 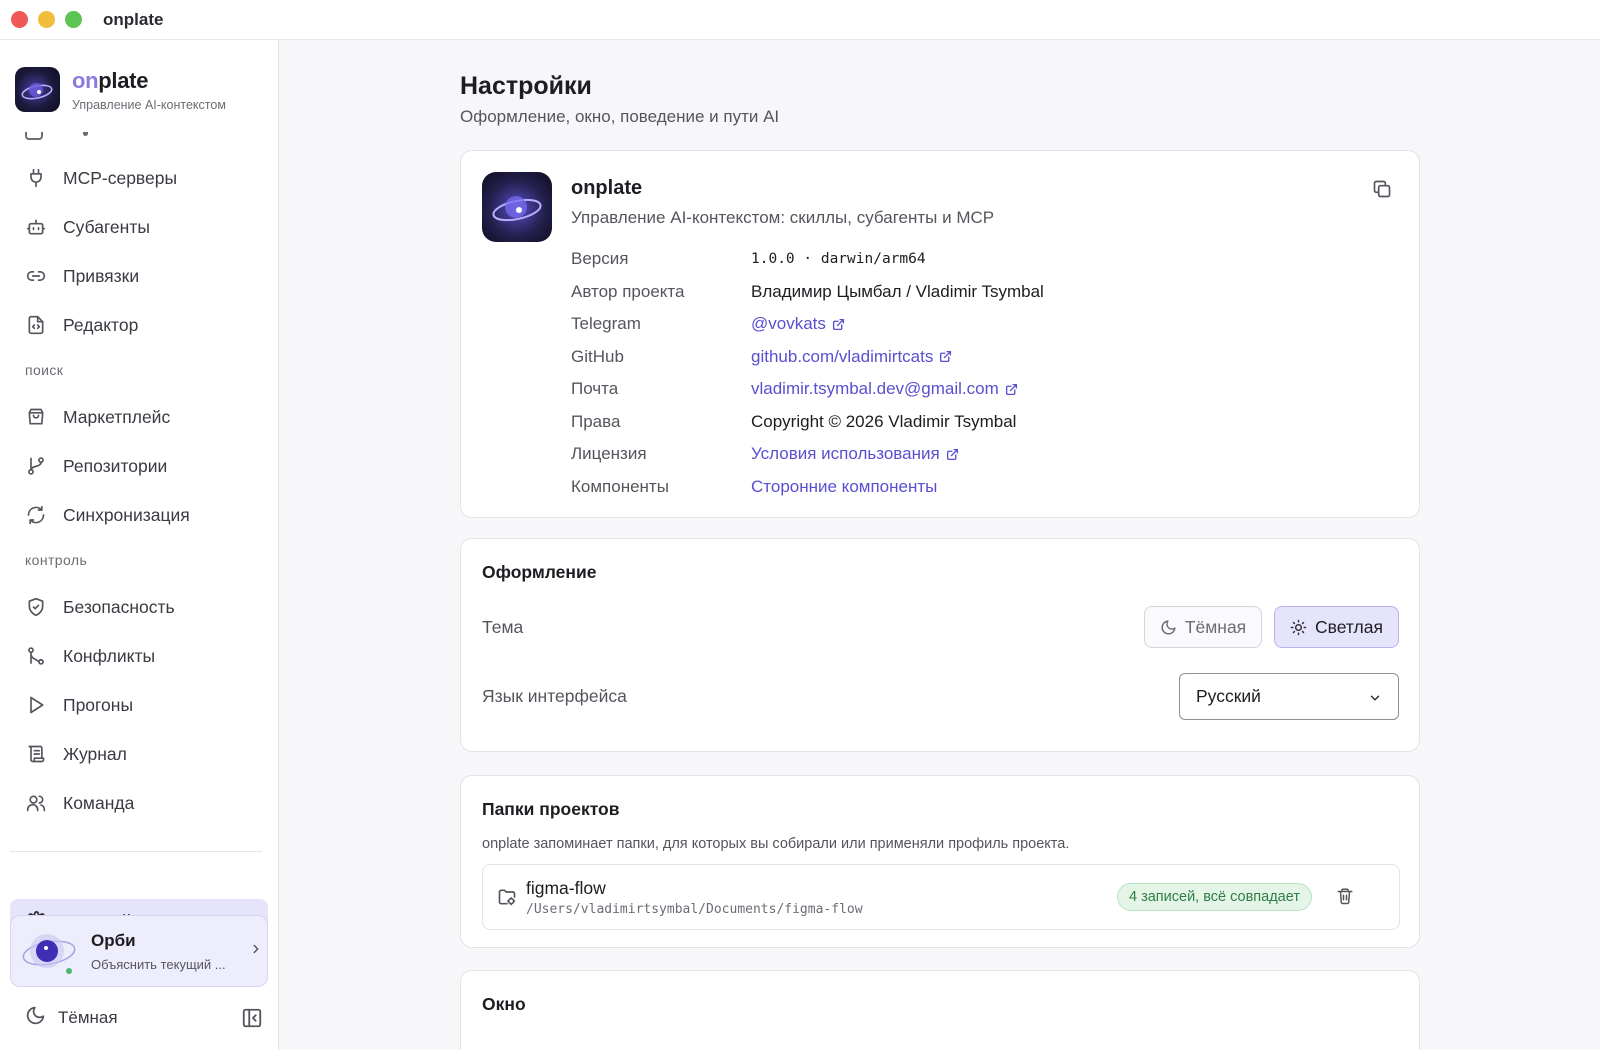 I want to click on sidebar-item-label: Привязки, so click(x=101, y=275).